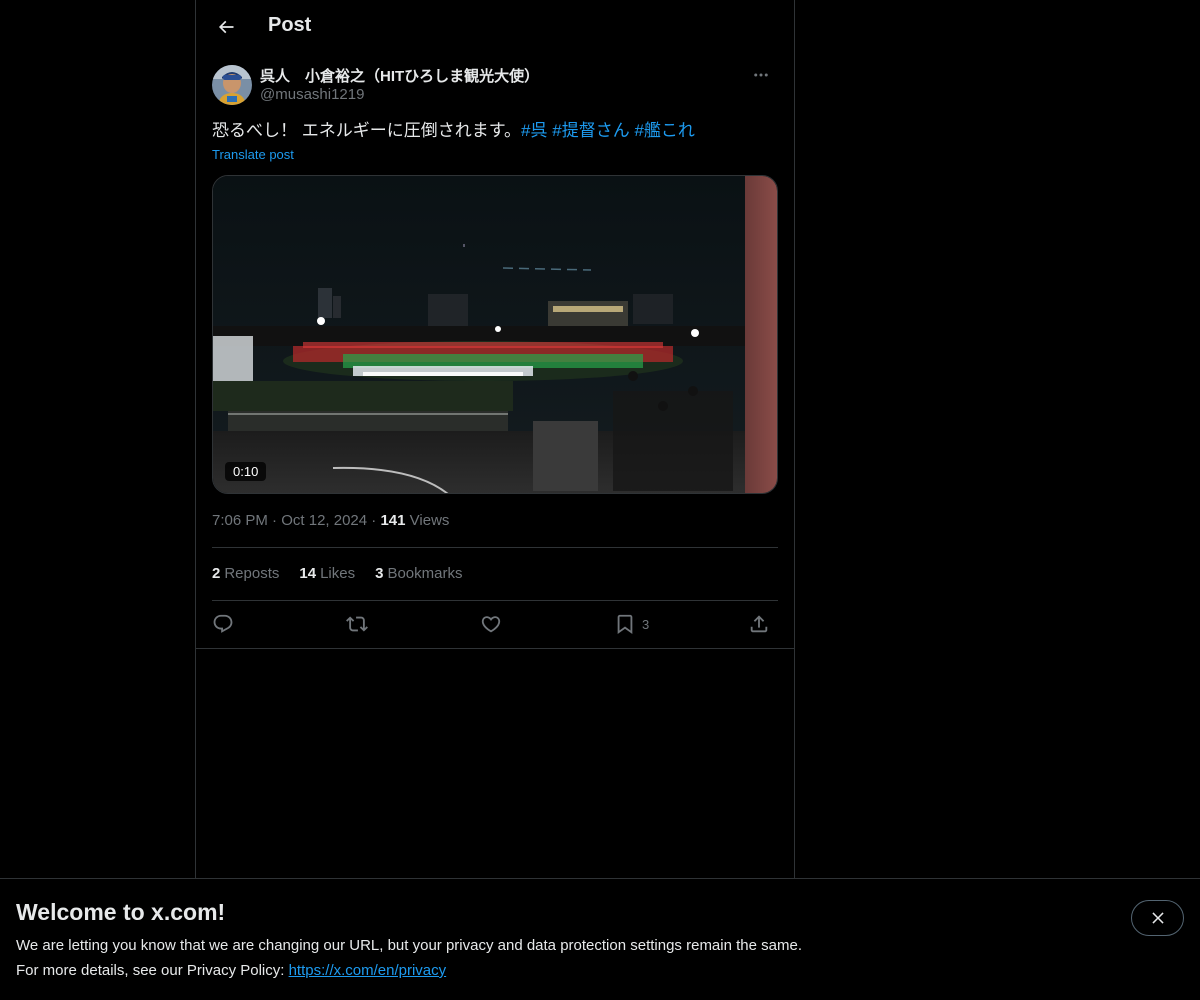 This screenshot has width=1200, height=1000. I want to click on reply-icon, so click(223, 623).